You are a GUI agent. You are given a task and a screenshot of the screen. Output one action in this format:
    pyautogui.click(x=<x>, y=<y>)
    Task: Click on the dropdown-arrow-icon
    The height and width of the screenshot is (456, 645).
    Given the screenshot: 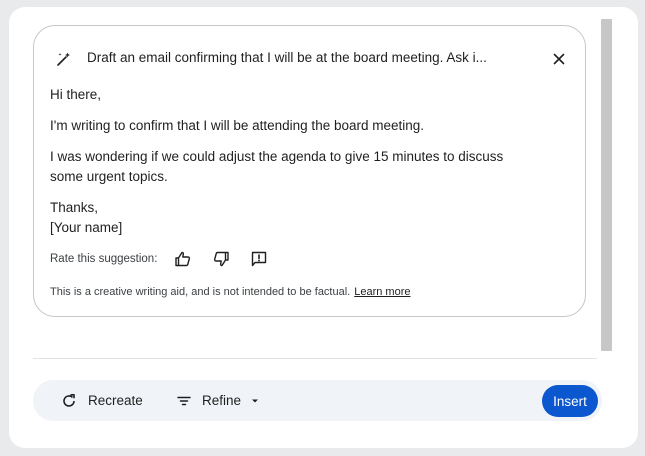 What is the action you would take?
    pyautogui.click(x=255, y=400)
    